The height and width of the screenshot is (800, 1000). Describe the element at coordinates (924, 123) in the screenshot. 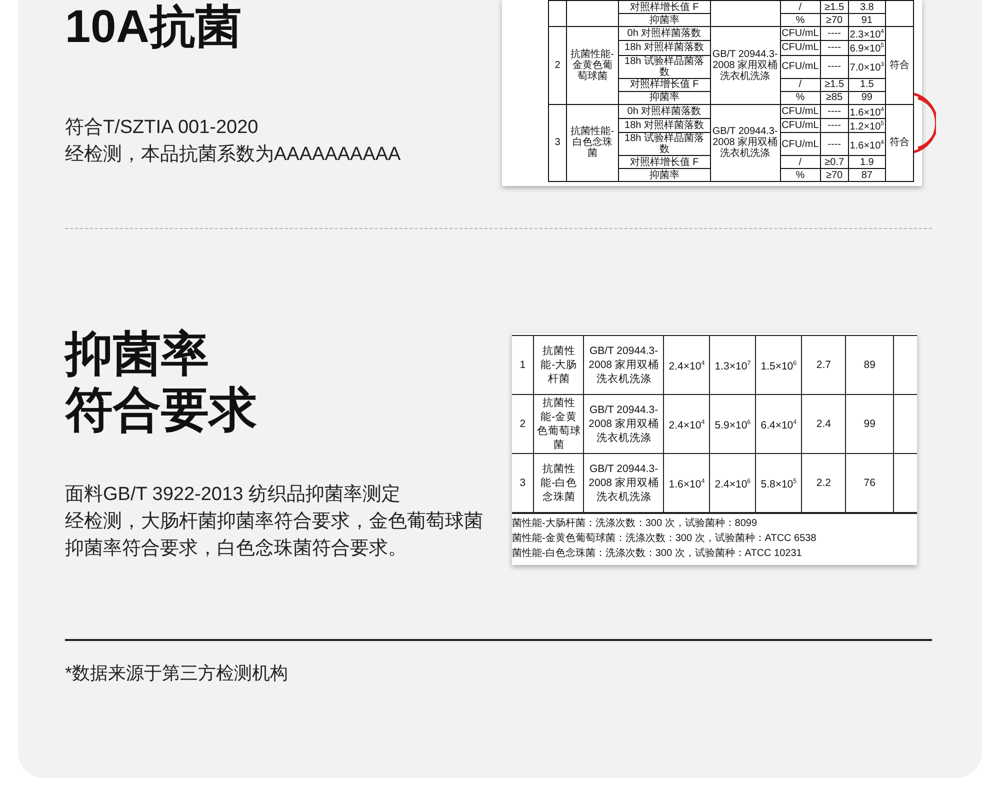

I see `seal-drawing` at that location.